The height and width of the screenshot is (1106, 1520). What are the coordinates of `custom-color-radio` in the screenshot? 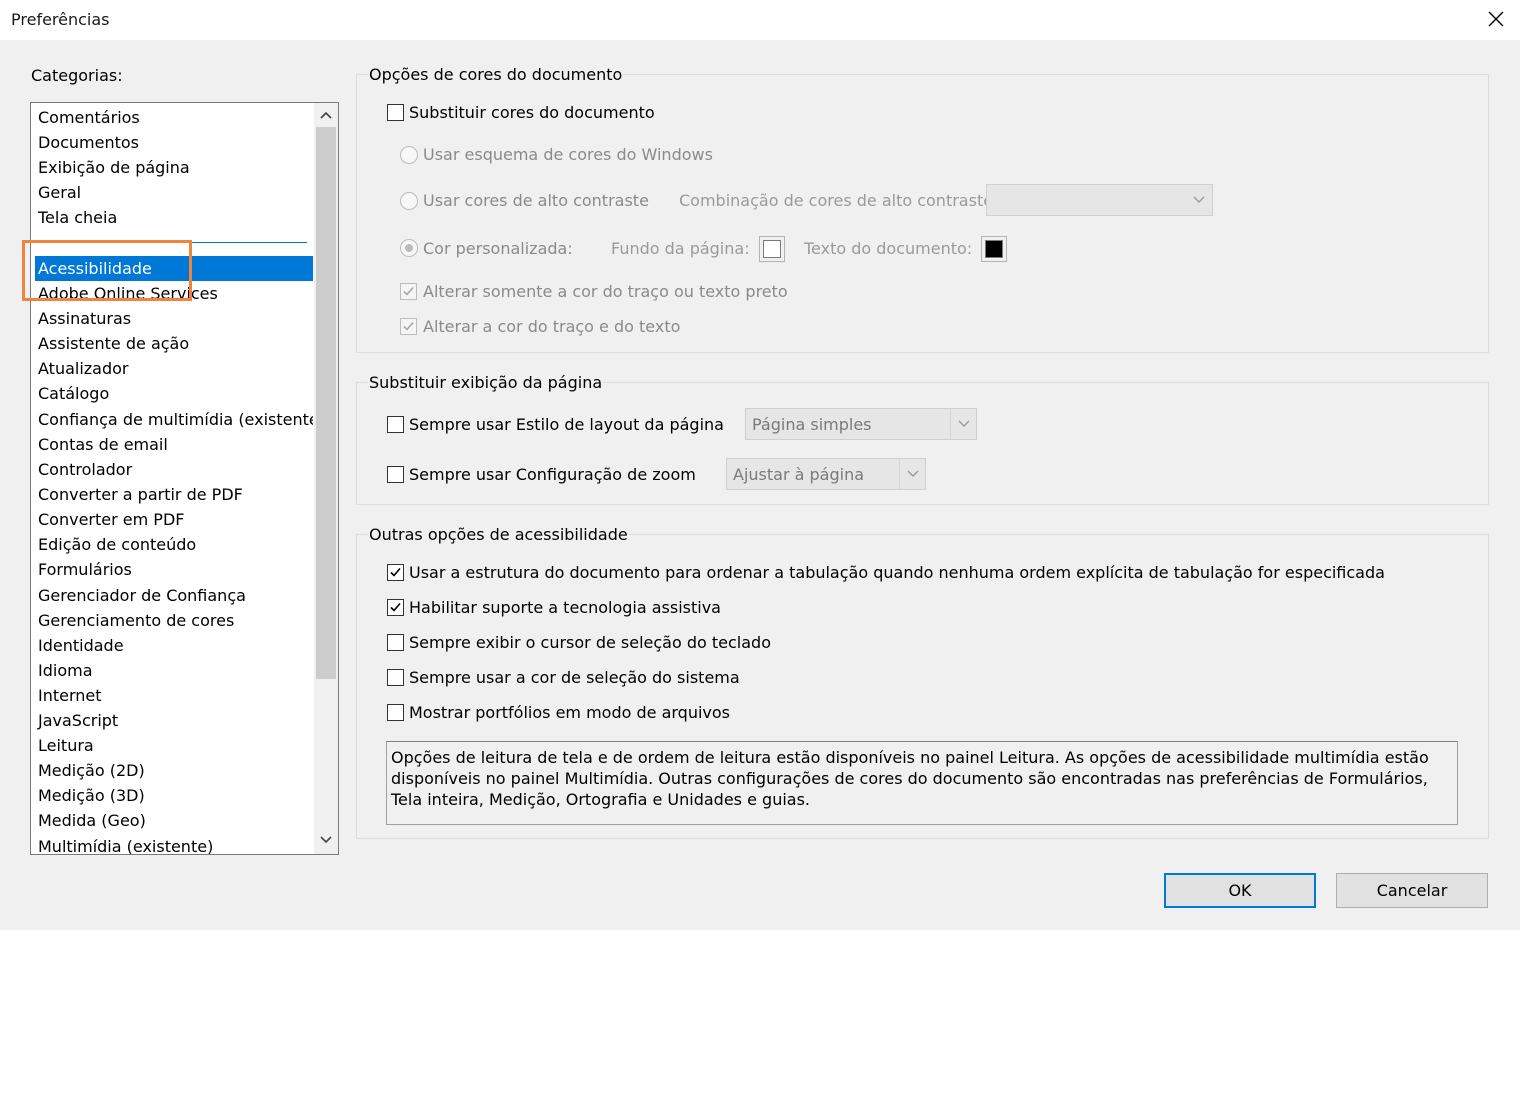 It's located at (409, 248).